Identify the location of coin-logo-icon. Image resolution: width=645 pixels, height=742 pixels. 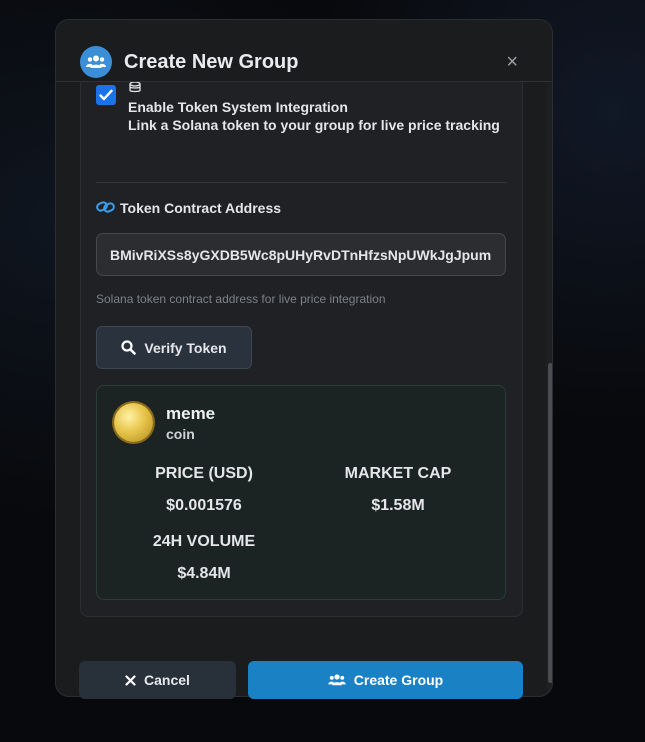
(133, 422).